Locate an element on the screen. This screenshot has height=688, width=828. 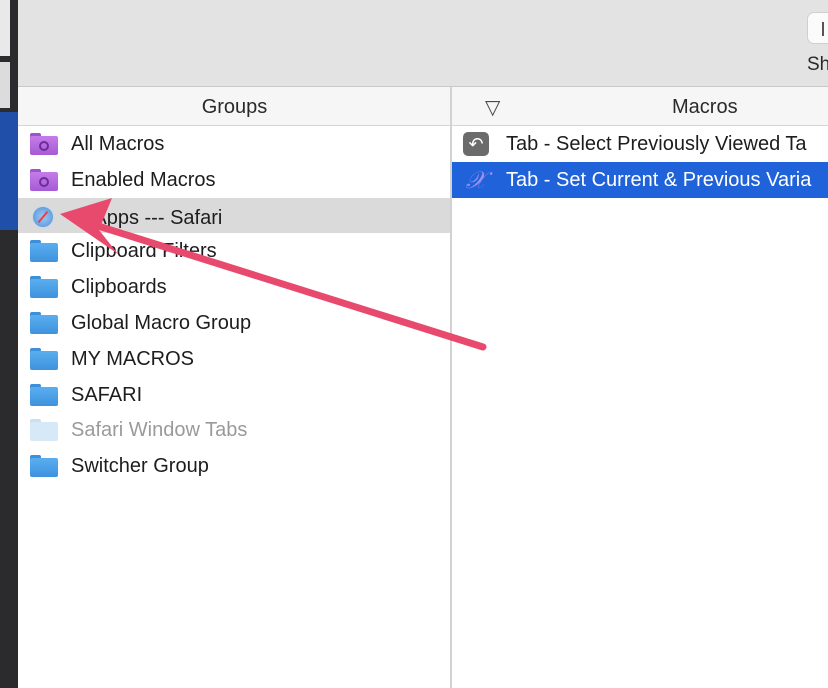
group-label: SAFARI is located at coordinates (107, 394).